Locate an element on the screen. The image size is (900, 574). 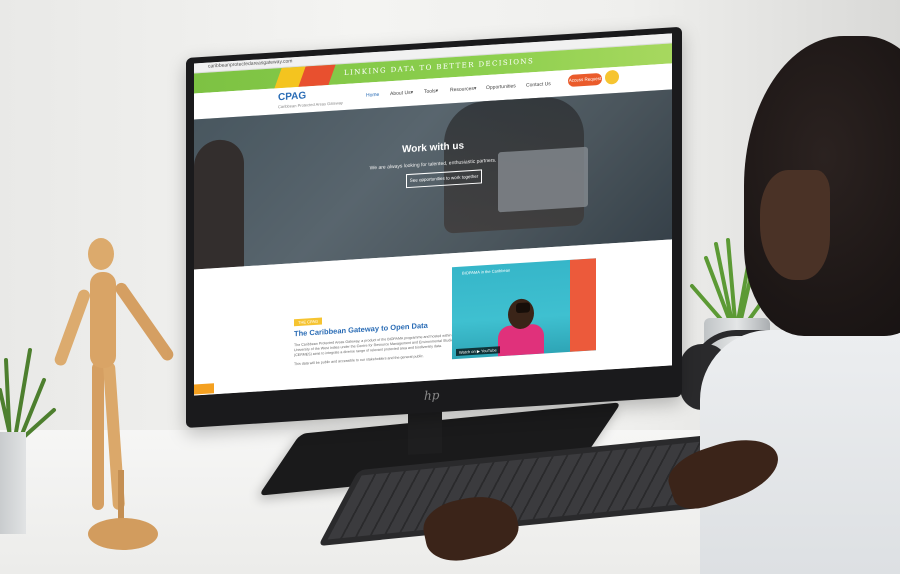
section-tag: THE CPAG is located at coordinates (308, 322).